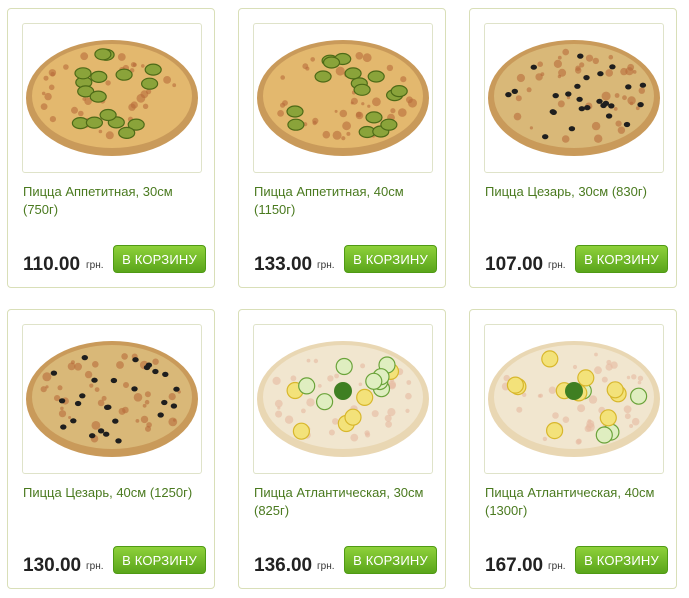 This screenshot has height=598, width=689. What do you see at coordinates (575, 192) in the screenshot?
I see `product-title-link: Пицца Цезарь, 30см (830г)` at bounding box center [575, 192].